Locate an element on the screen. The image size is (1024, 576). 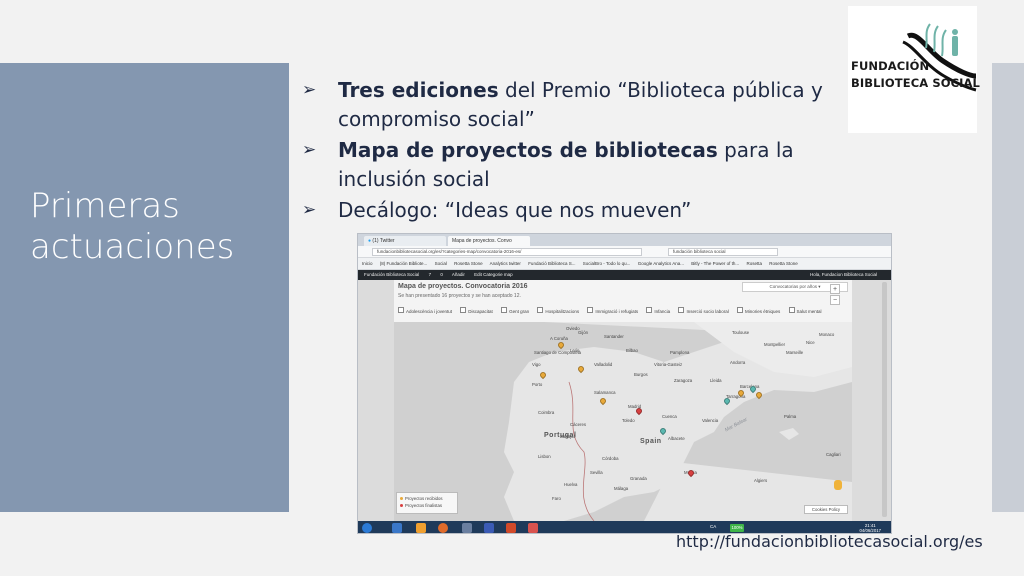
bookmark: Rosetta Stone is located at coordinates (468, 263).